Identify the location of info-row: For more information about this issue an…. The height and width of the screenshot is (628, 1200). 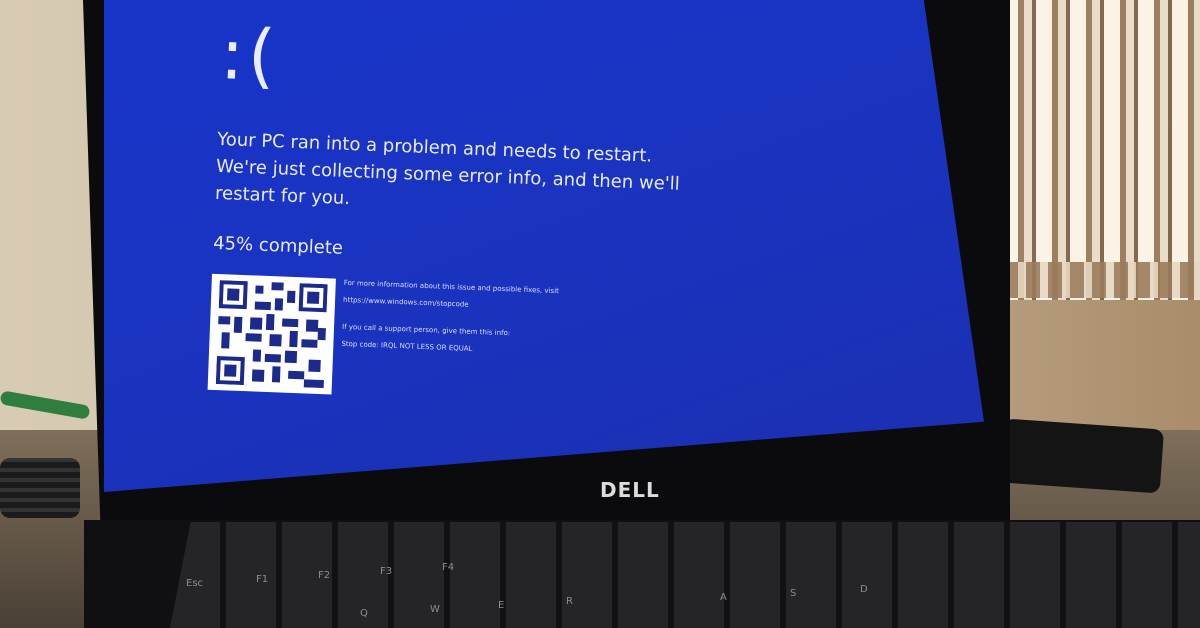
(489, 342).